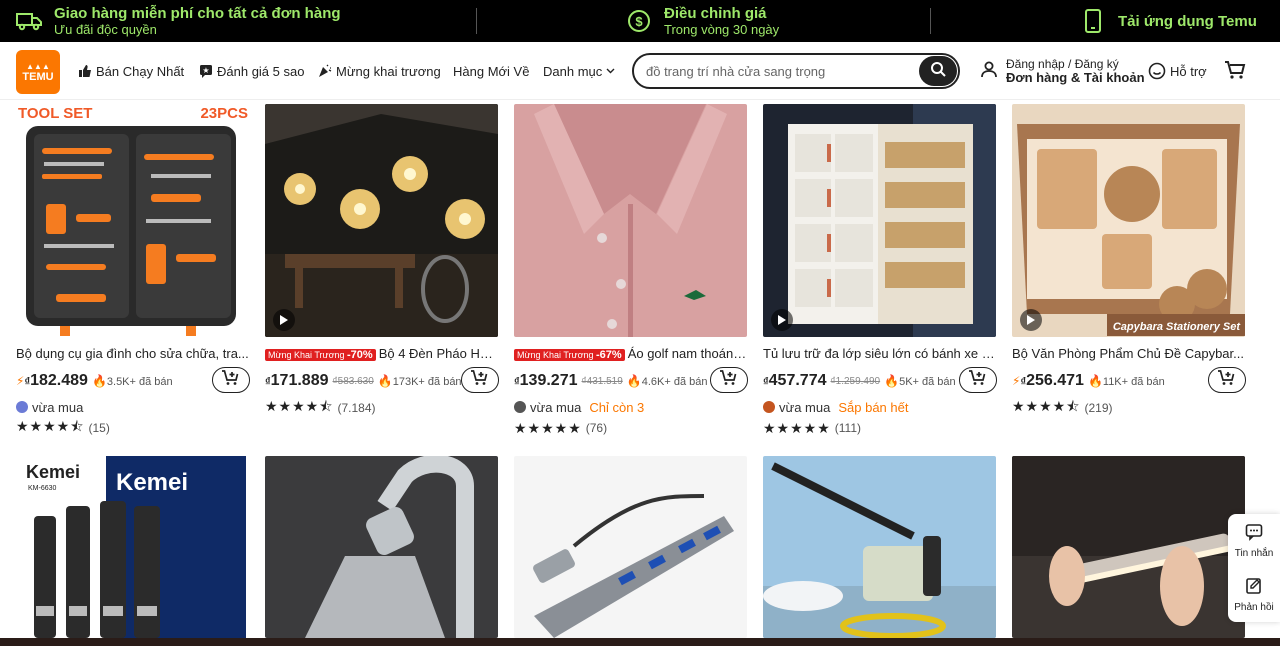 This screenshot has height=646, width=1280. What do you see at coordinates (261, 71) in the screenshot?
I see `nav-label: Đánh giá 5 sao` at bounding box center [261, 71].